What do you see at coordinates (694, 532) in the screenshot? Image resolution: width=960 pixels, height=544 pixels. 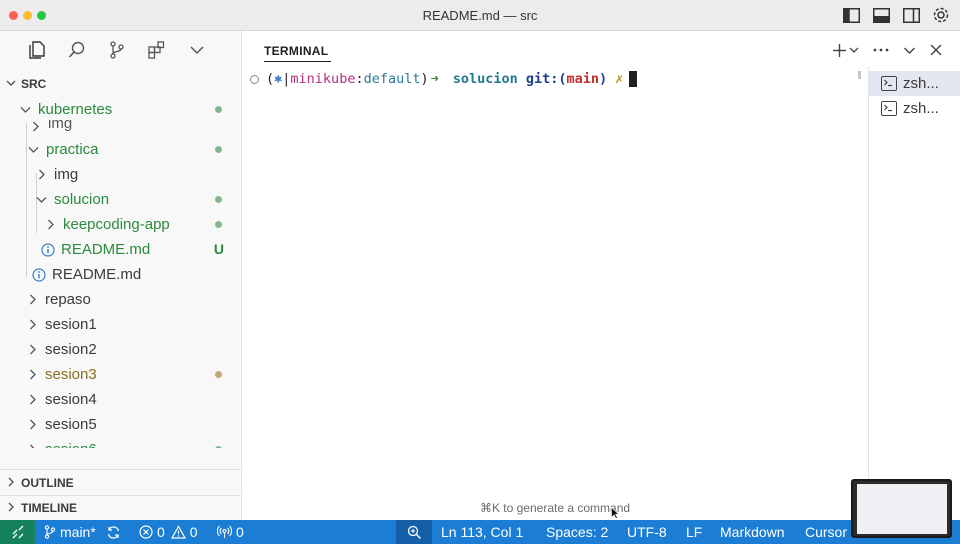 I see `eol-status: LF` at bounding box center [694, 532].